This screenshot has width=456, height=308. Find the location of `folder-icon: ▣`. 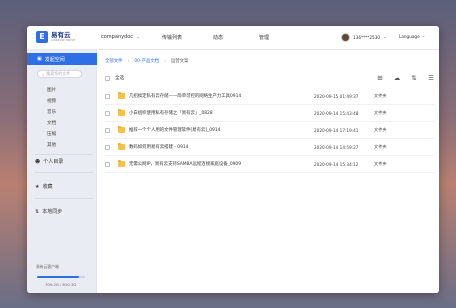

folder-icon: ▣ is located at coordinates (39, 59).